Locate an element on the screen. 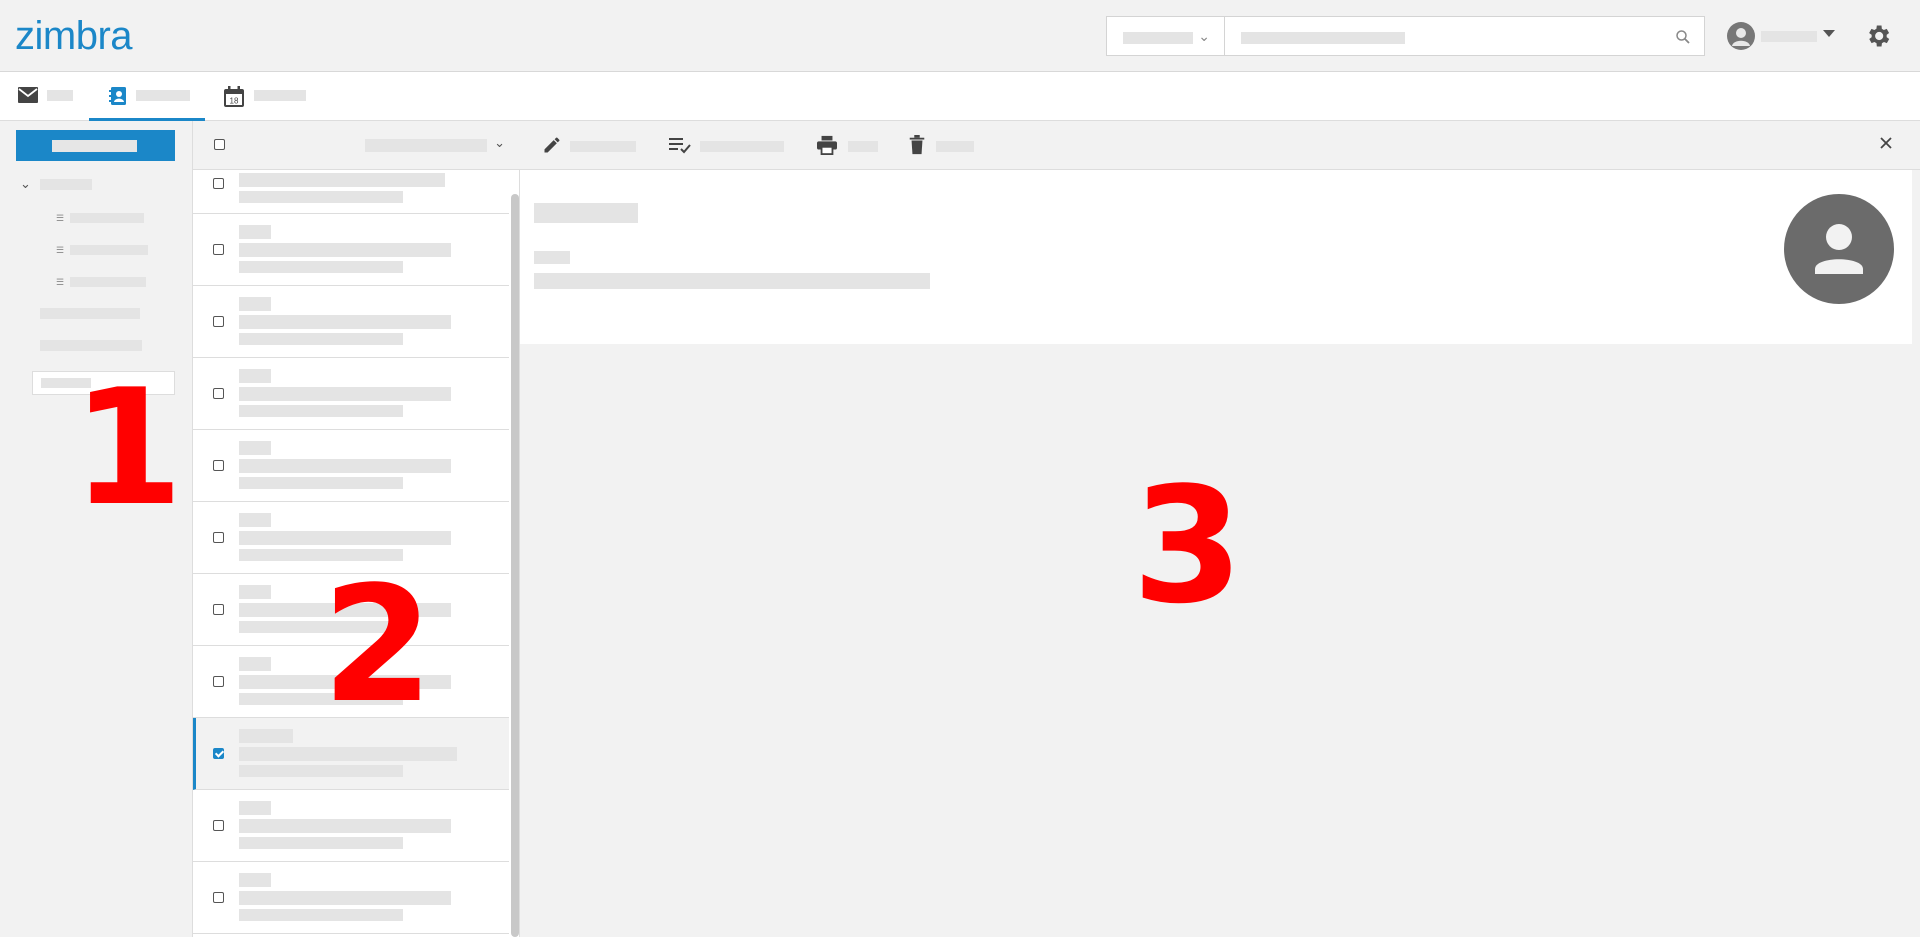 Image resolution: width=1920 pixels, height=937 pixels. avatar is located at coordinates (1839, 249).